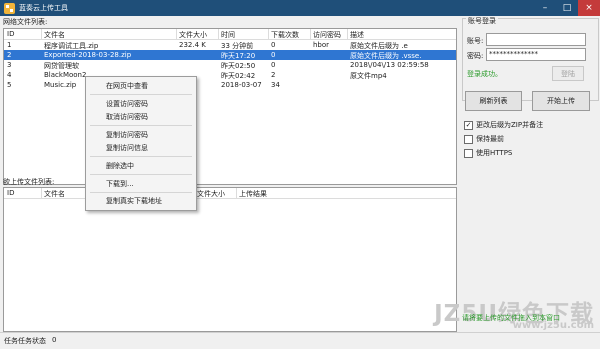 The image size is (600, 349). What do you see at coordinates (482, 21) in the screenshot?
I see `account-group-title: 账号登录` at bounding box center [482, 21].